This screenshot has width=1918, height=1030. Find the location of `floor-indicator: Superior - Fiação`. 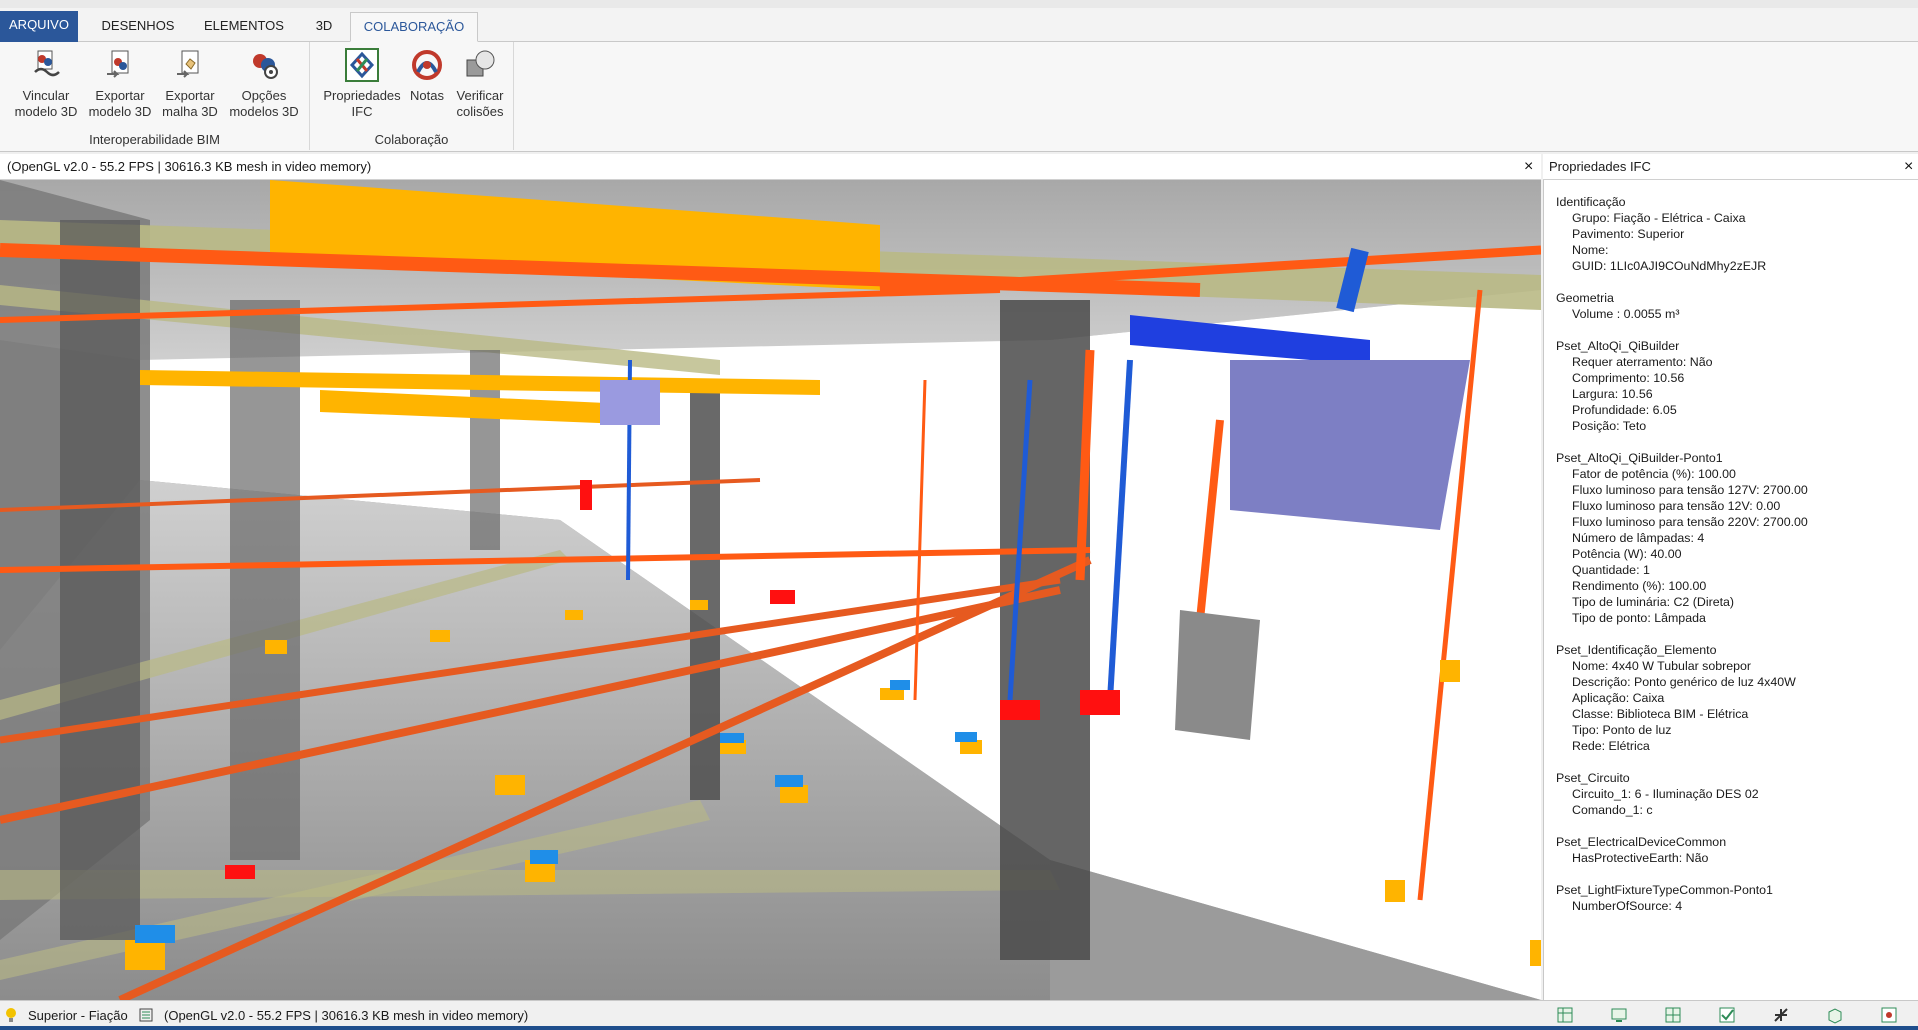

floor-indicator: Superior - Fiação is located at coordinates (78, 1016).